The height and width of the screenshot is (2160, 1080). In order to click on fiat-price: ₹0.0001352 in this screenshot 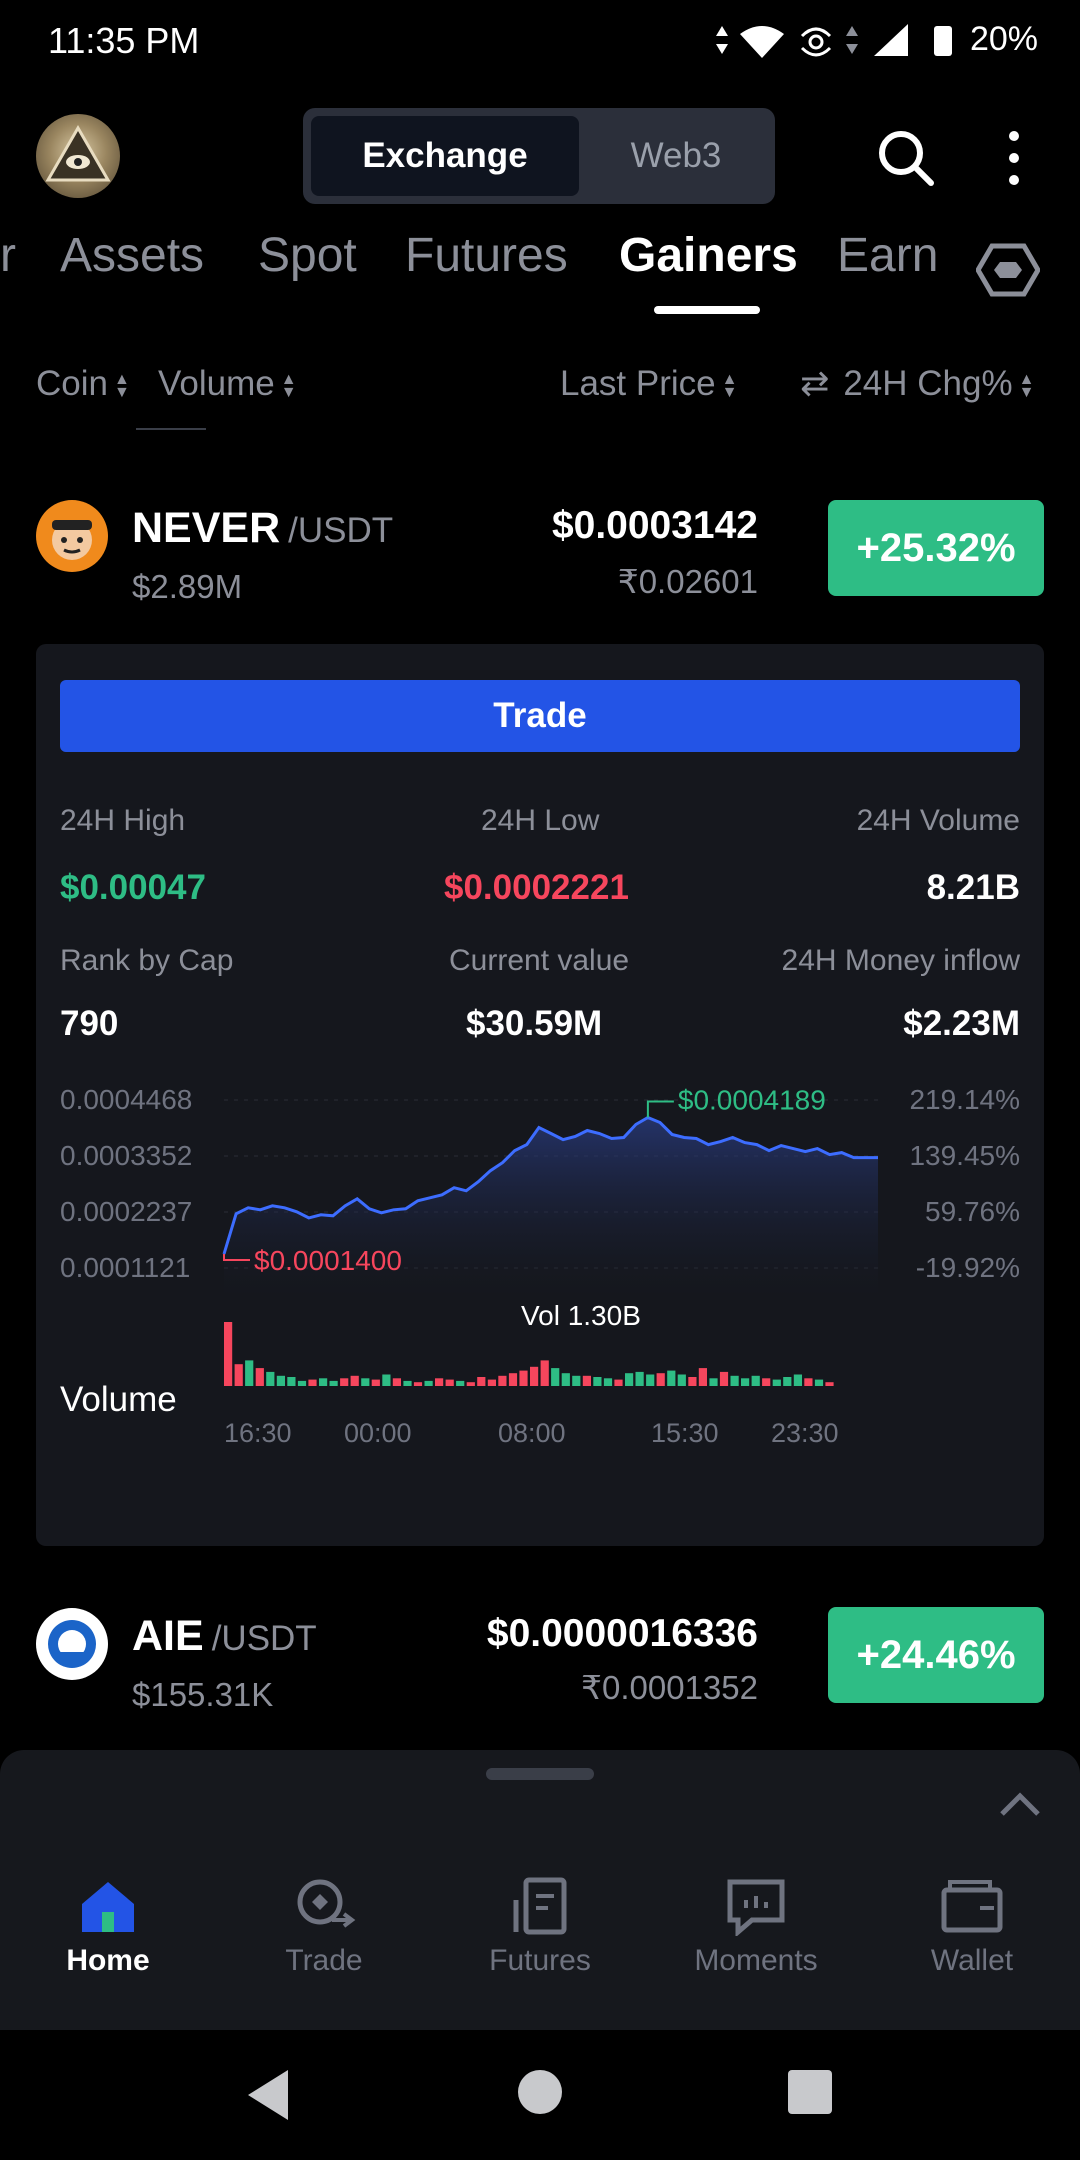, I will do `click(669, 1687)`.